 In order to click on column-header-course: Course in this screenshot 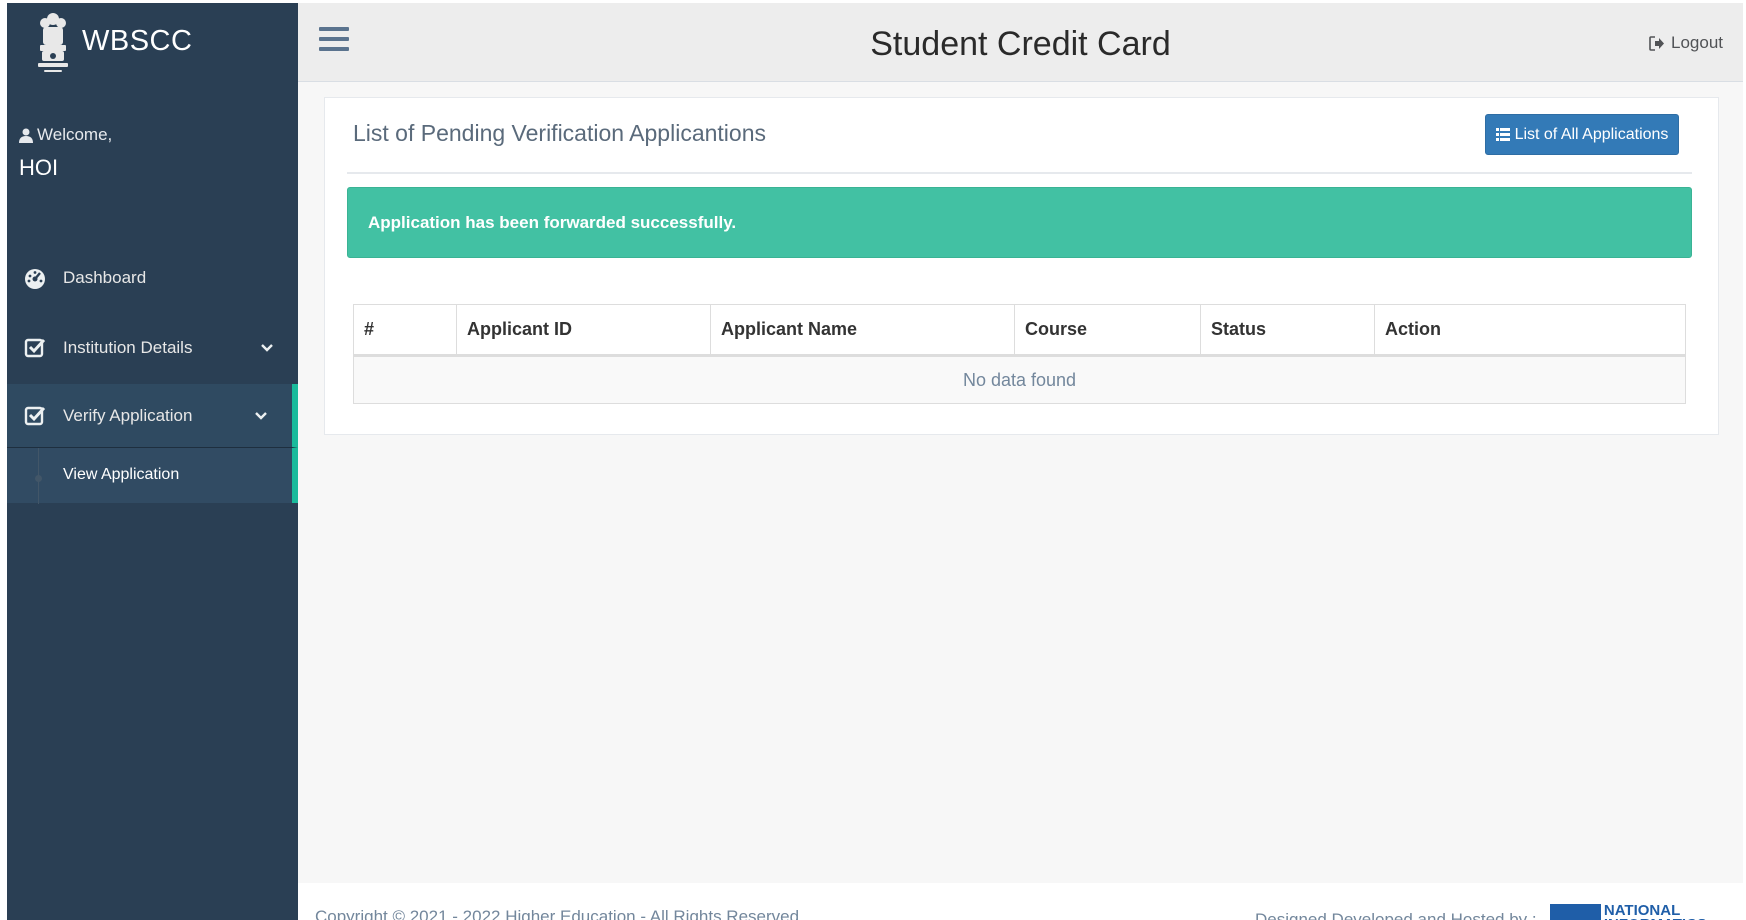, I will do `click(1107, 330)`.